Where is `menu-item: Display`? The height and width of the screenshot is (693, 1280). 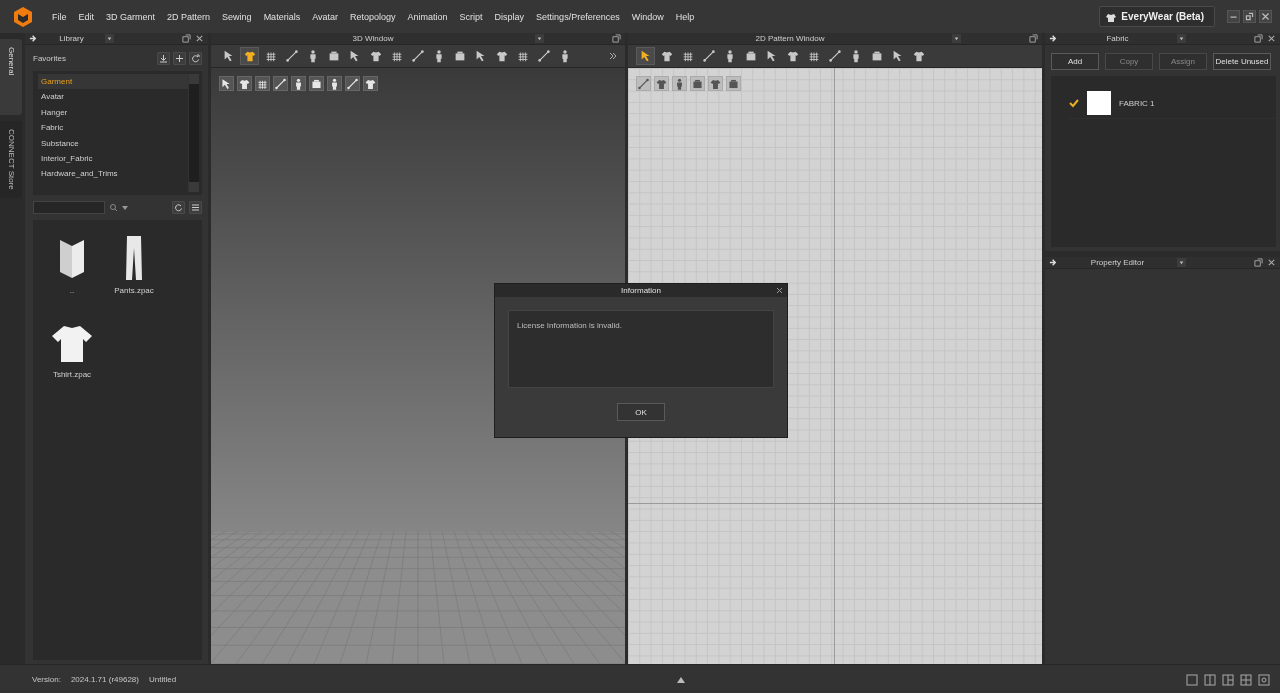 menu-item: Display is located at coordinates (509, 16).